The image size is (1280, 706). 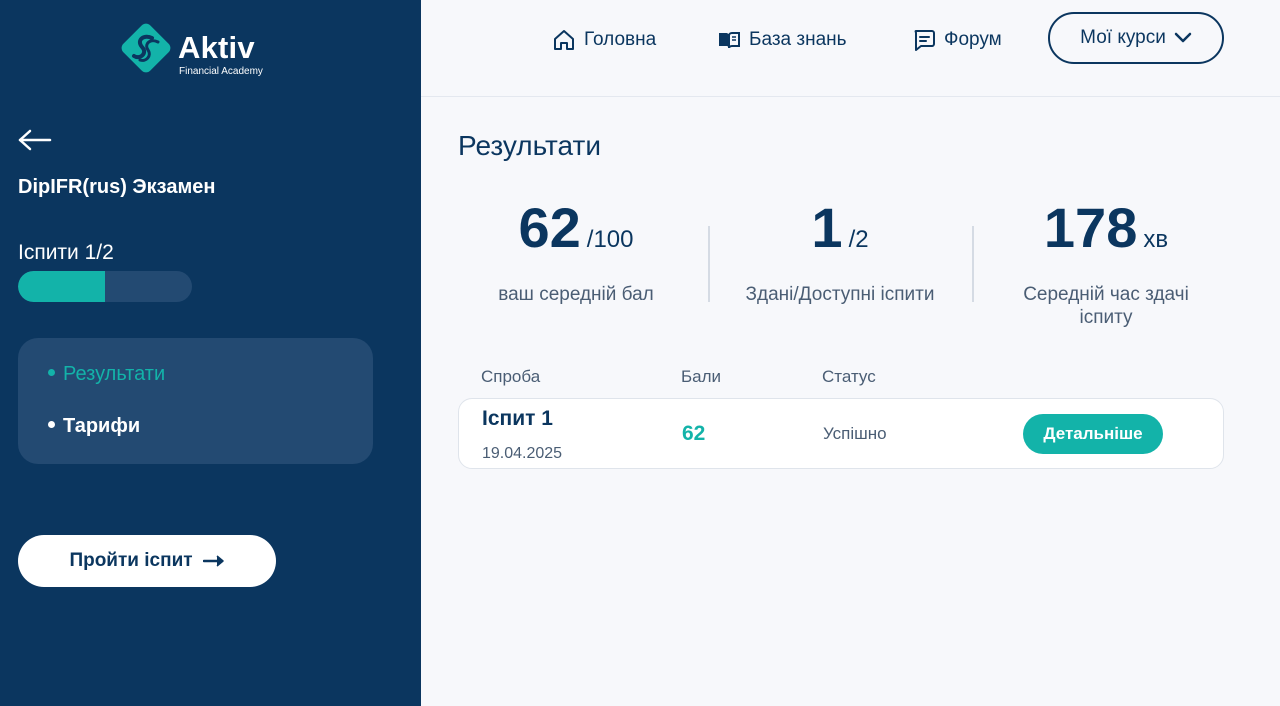 What do you see at coordinates (855, 433) in the screenshot?
I see `attempt-status: Успішно` at bounding box center [855, 433].